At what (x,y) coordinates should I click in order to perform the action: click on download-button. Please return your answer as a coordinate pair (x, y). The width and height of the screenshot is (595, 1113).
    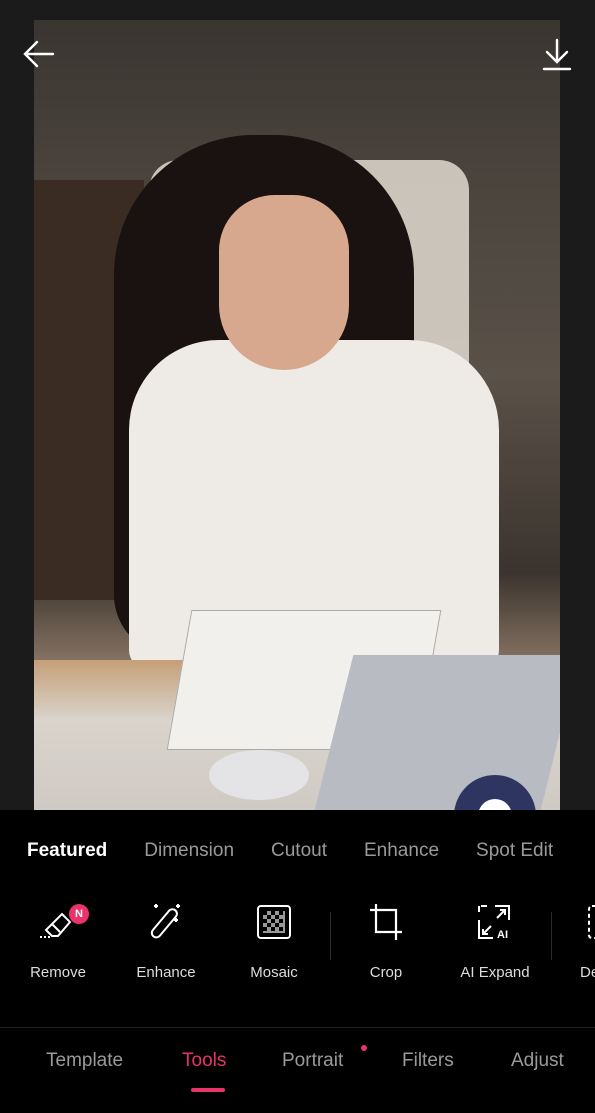
    Looking at the image, I should click on (557, 55).